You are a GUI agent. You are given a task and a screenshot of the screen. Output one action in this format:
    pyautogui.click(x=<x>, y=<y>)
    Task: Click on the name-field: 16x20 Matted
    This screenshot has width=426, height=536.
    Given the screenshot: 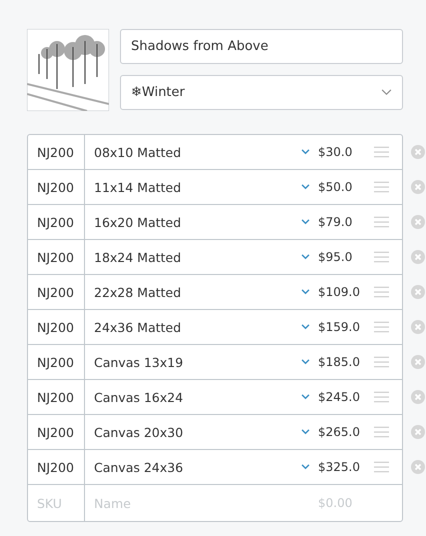 What is the action you would take?
    pyautogui.click(x=197, y=222)
    